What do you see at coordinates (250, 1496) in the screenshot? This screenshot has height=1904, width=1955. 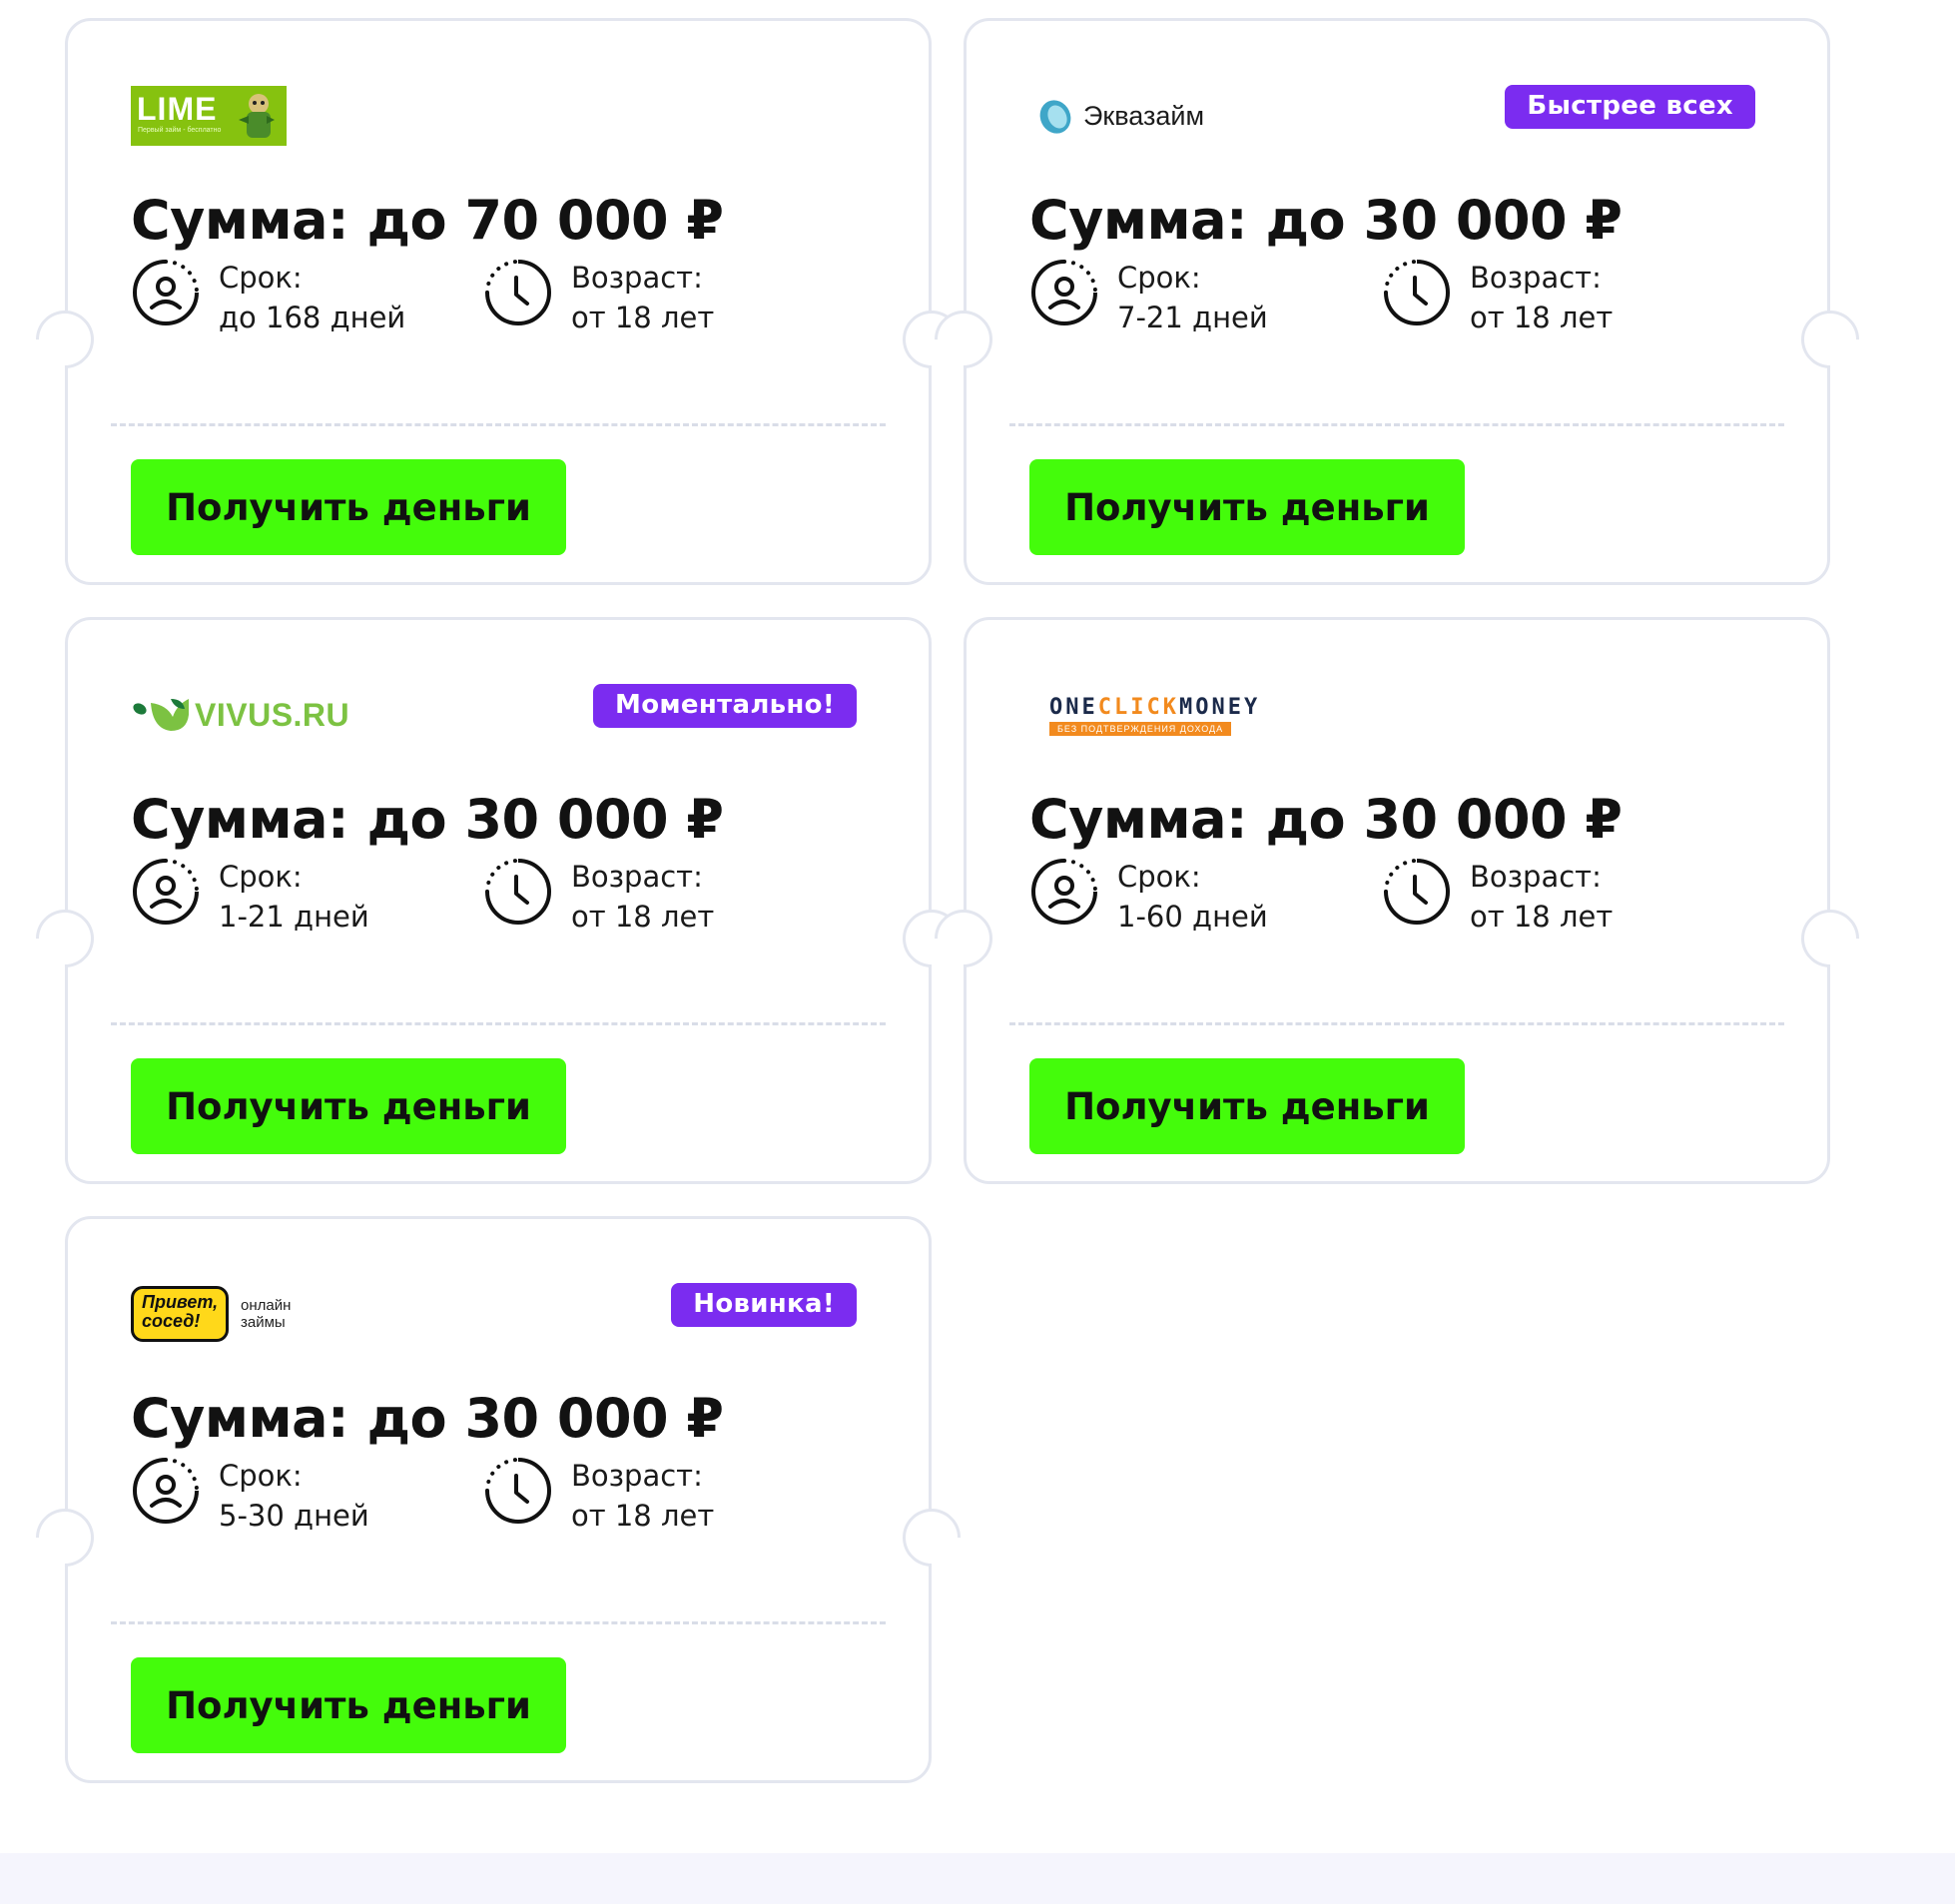 I see `term-info: Срок: 5-30 дней` at bounding box center [250, 1496].